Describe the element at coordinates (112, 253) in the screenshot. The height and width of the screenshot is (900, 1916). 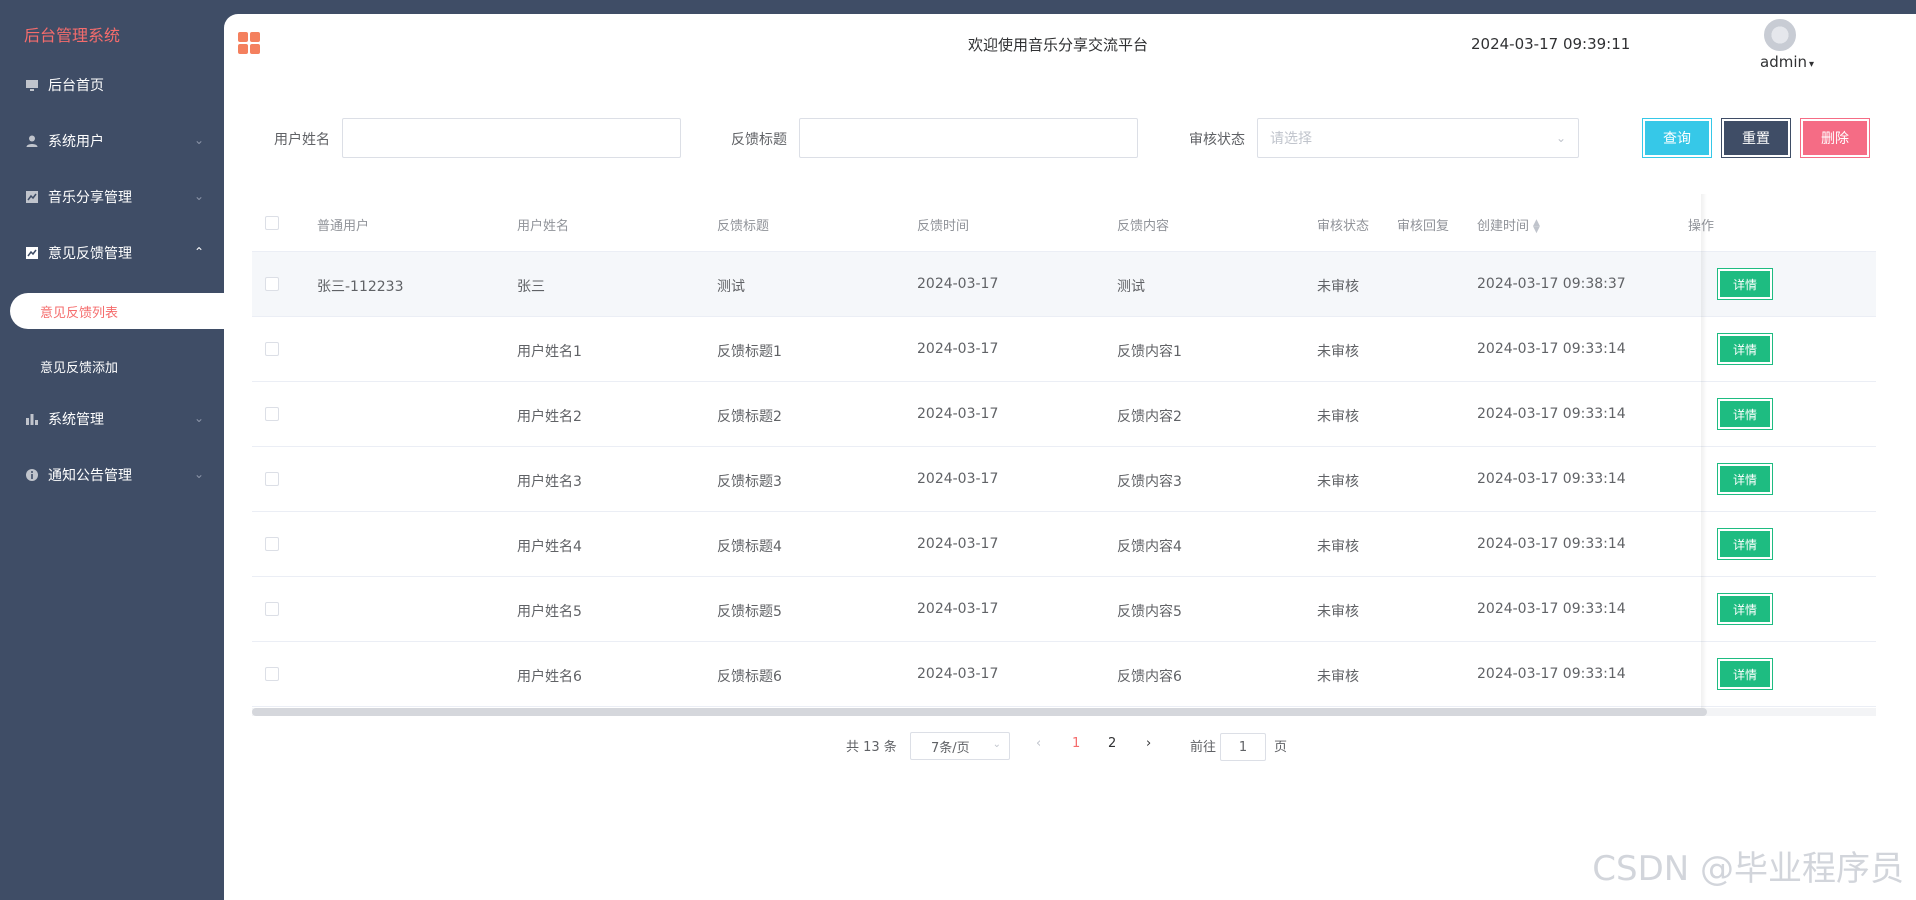
I see `sidebar-item-feedback: 意见反馈管理 ⌃` at that location.